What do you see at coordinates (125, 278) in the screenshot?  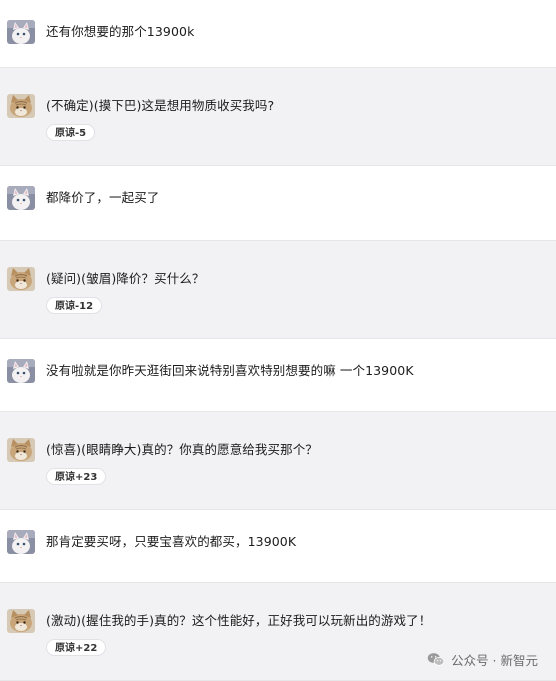 I see `message-text: (疑问)(皱眉)降价？买什么？` at bounding box center [125, 278].